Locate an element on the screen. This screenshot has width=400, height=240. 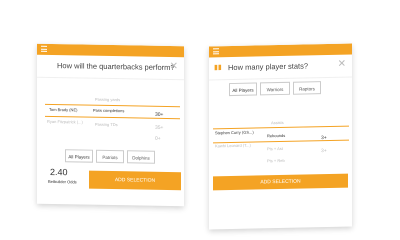
right-row2-value: 3+ is located at coordinates (324, 151).